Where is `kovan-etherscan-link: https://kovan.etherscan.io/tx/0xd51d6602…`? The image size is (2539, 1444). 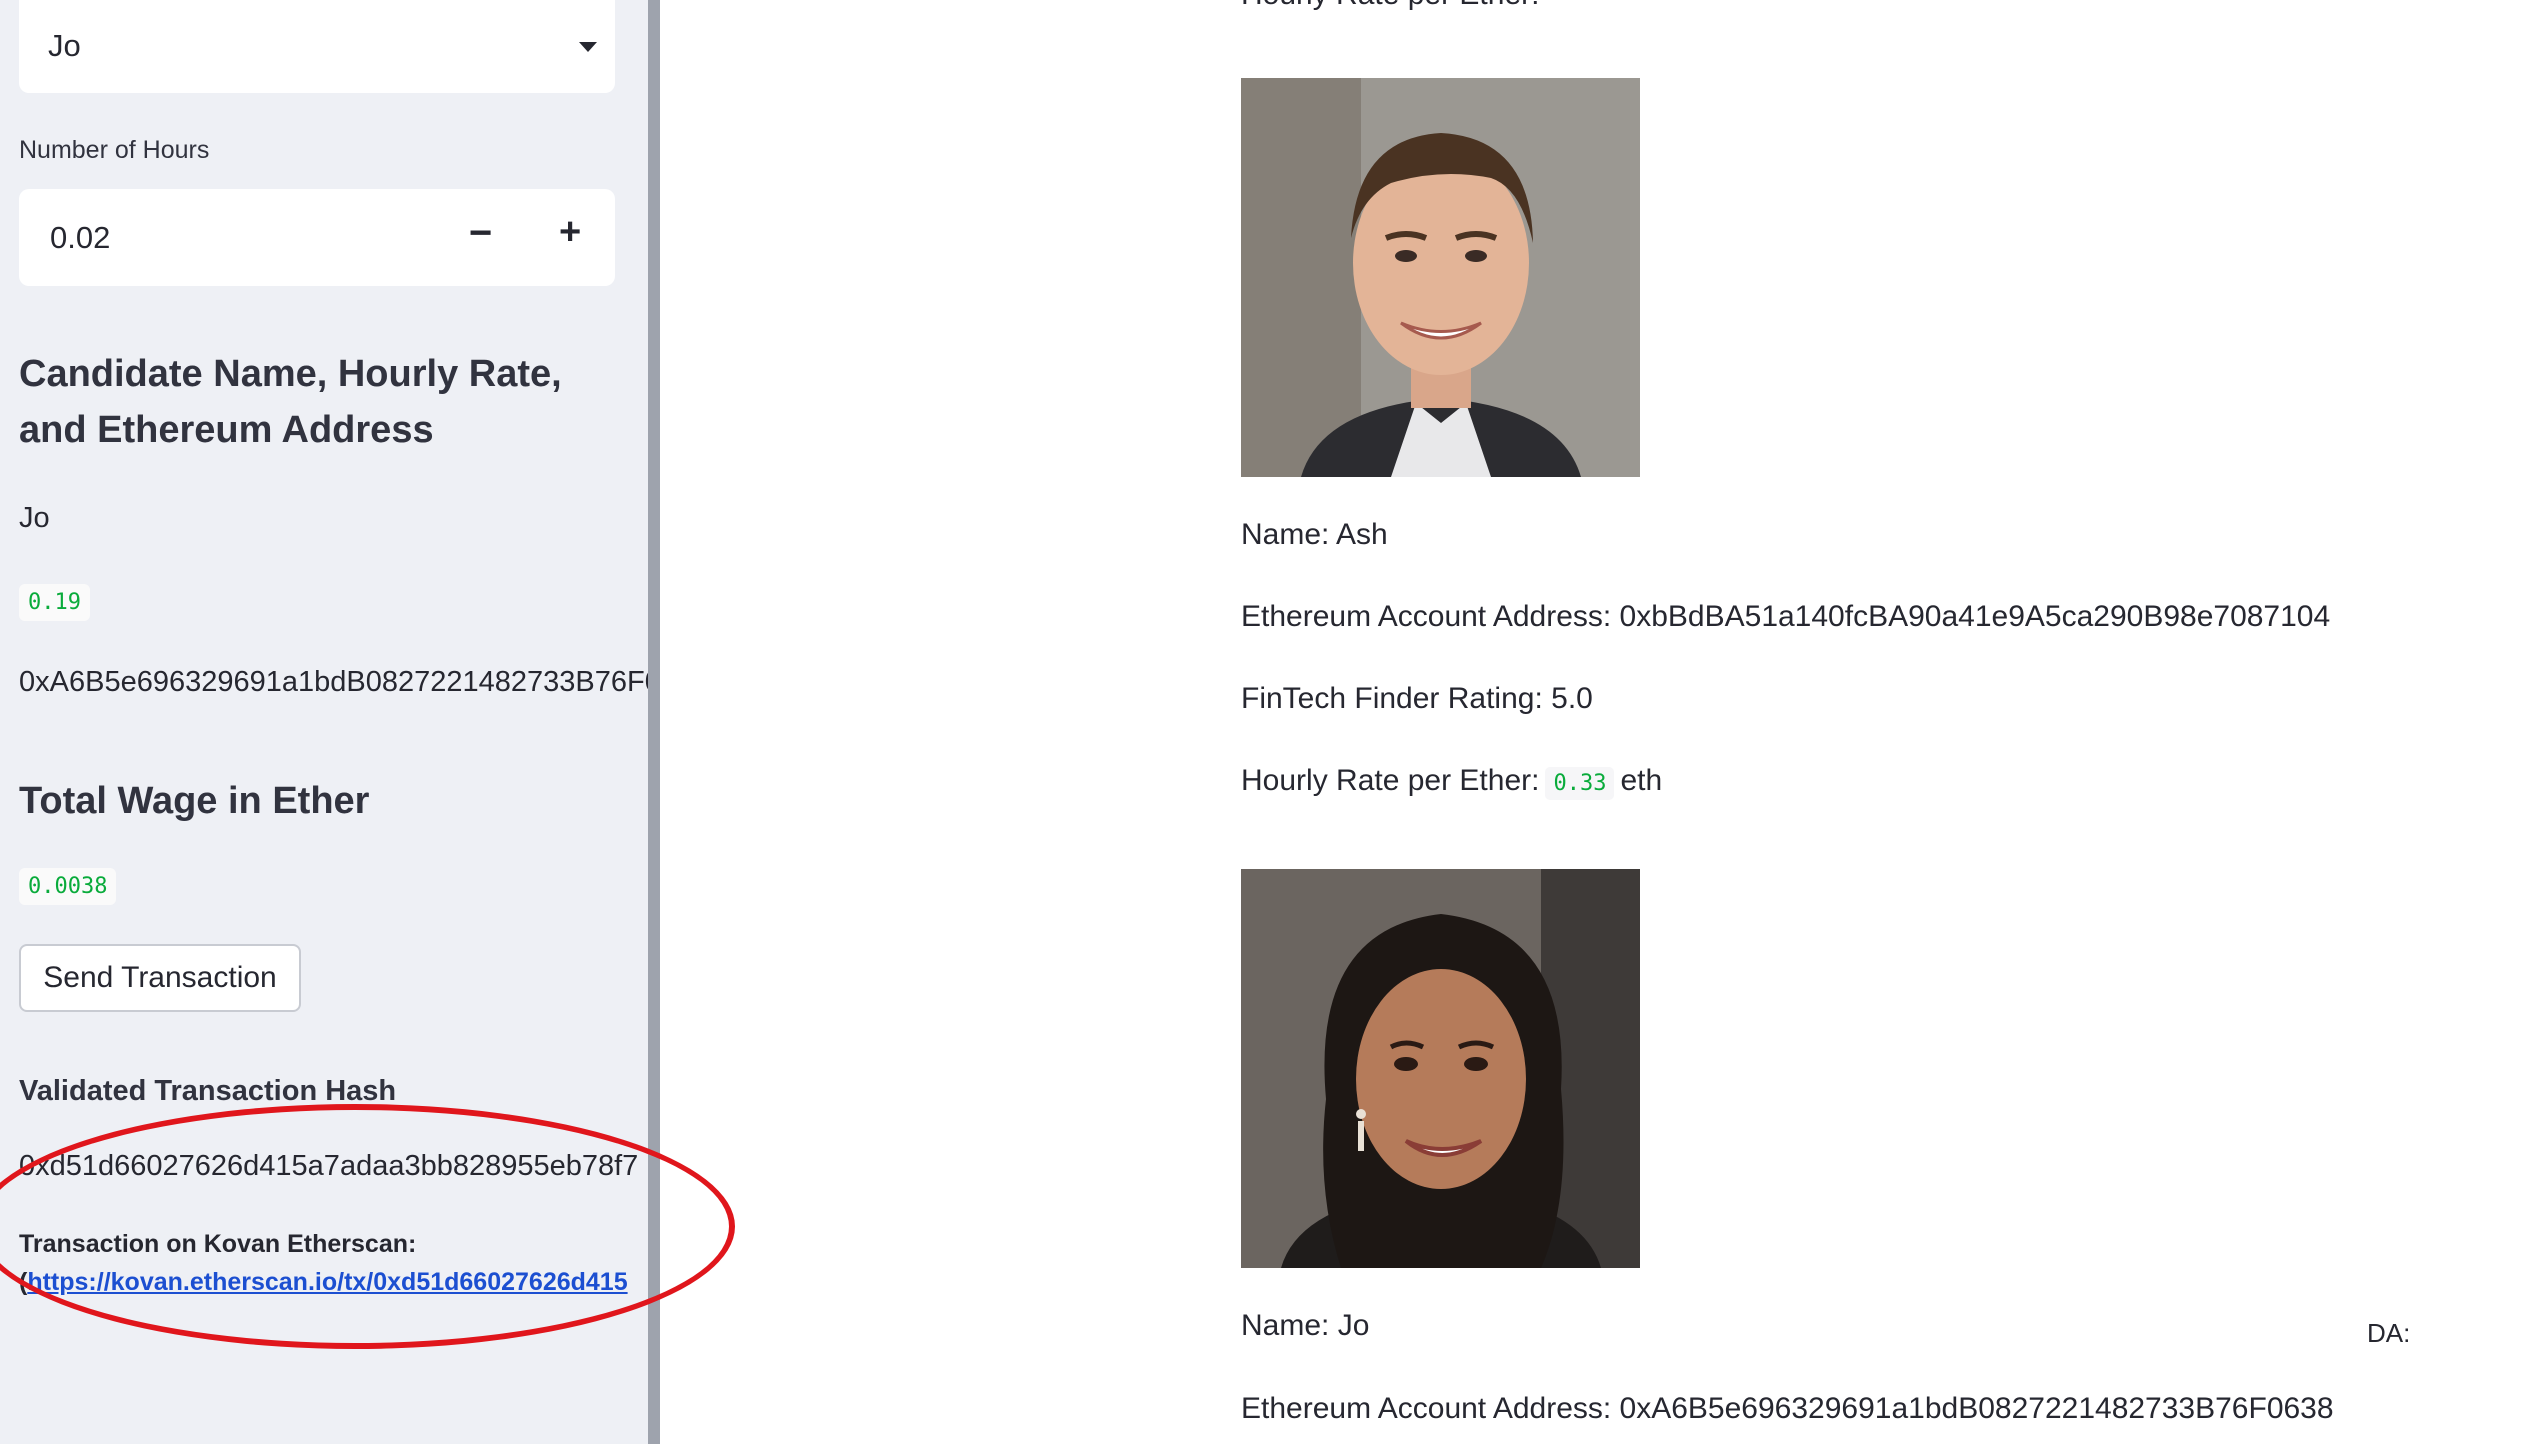
kovan-etherscan-link: https://kovan.etherscan.io/tx/0xd51d6602… is located at coordinates (327, 1282).